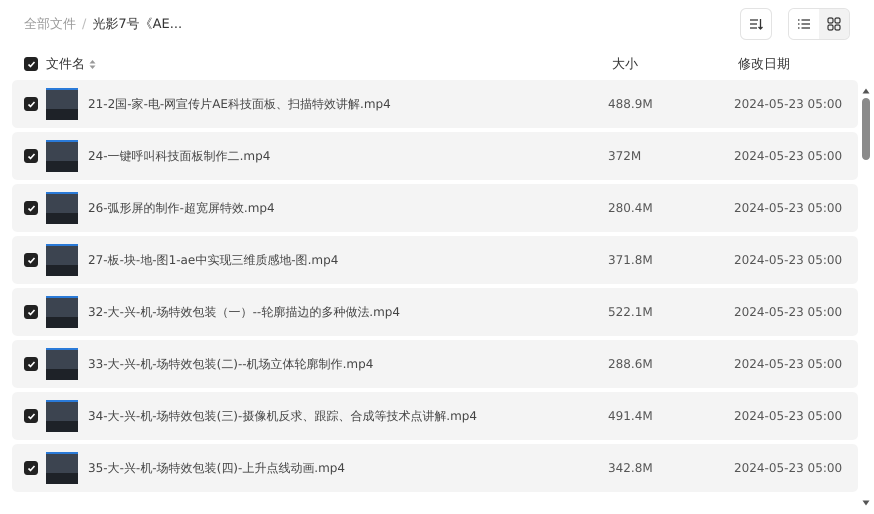  Describe the element at coordinates (866, 91) in the screenshot. I see `scroll-up-icon` at that location.